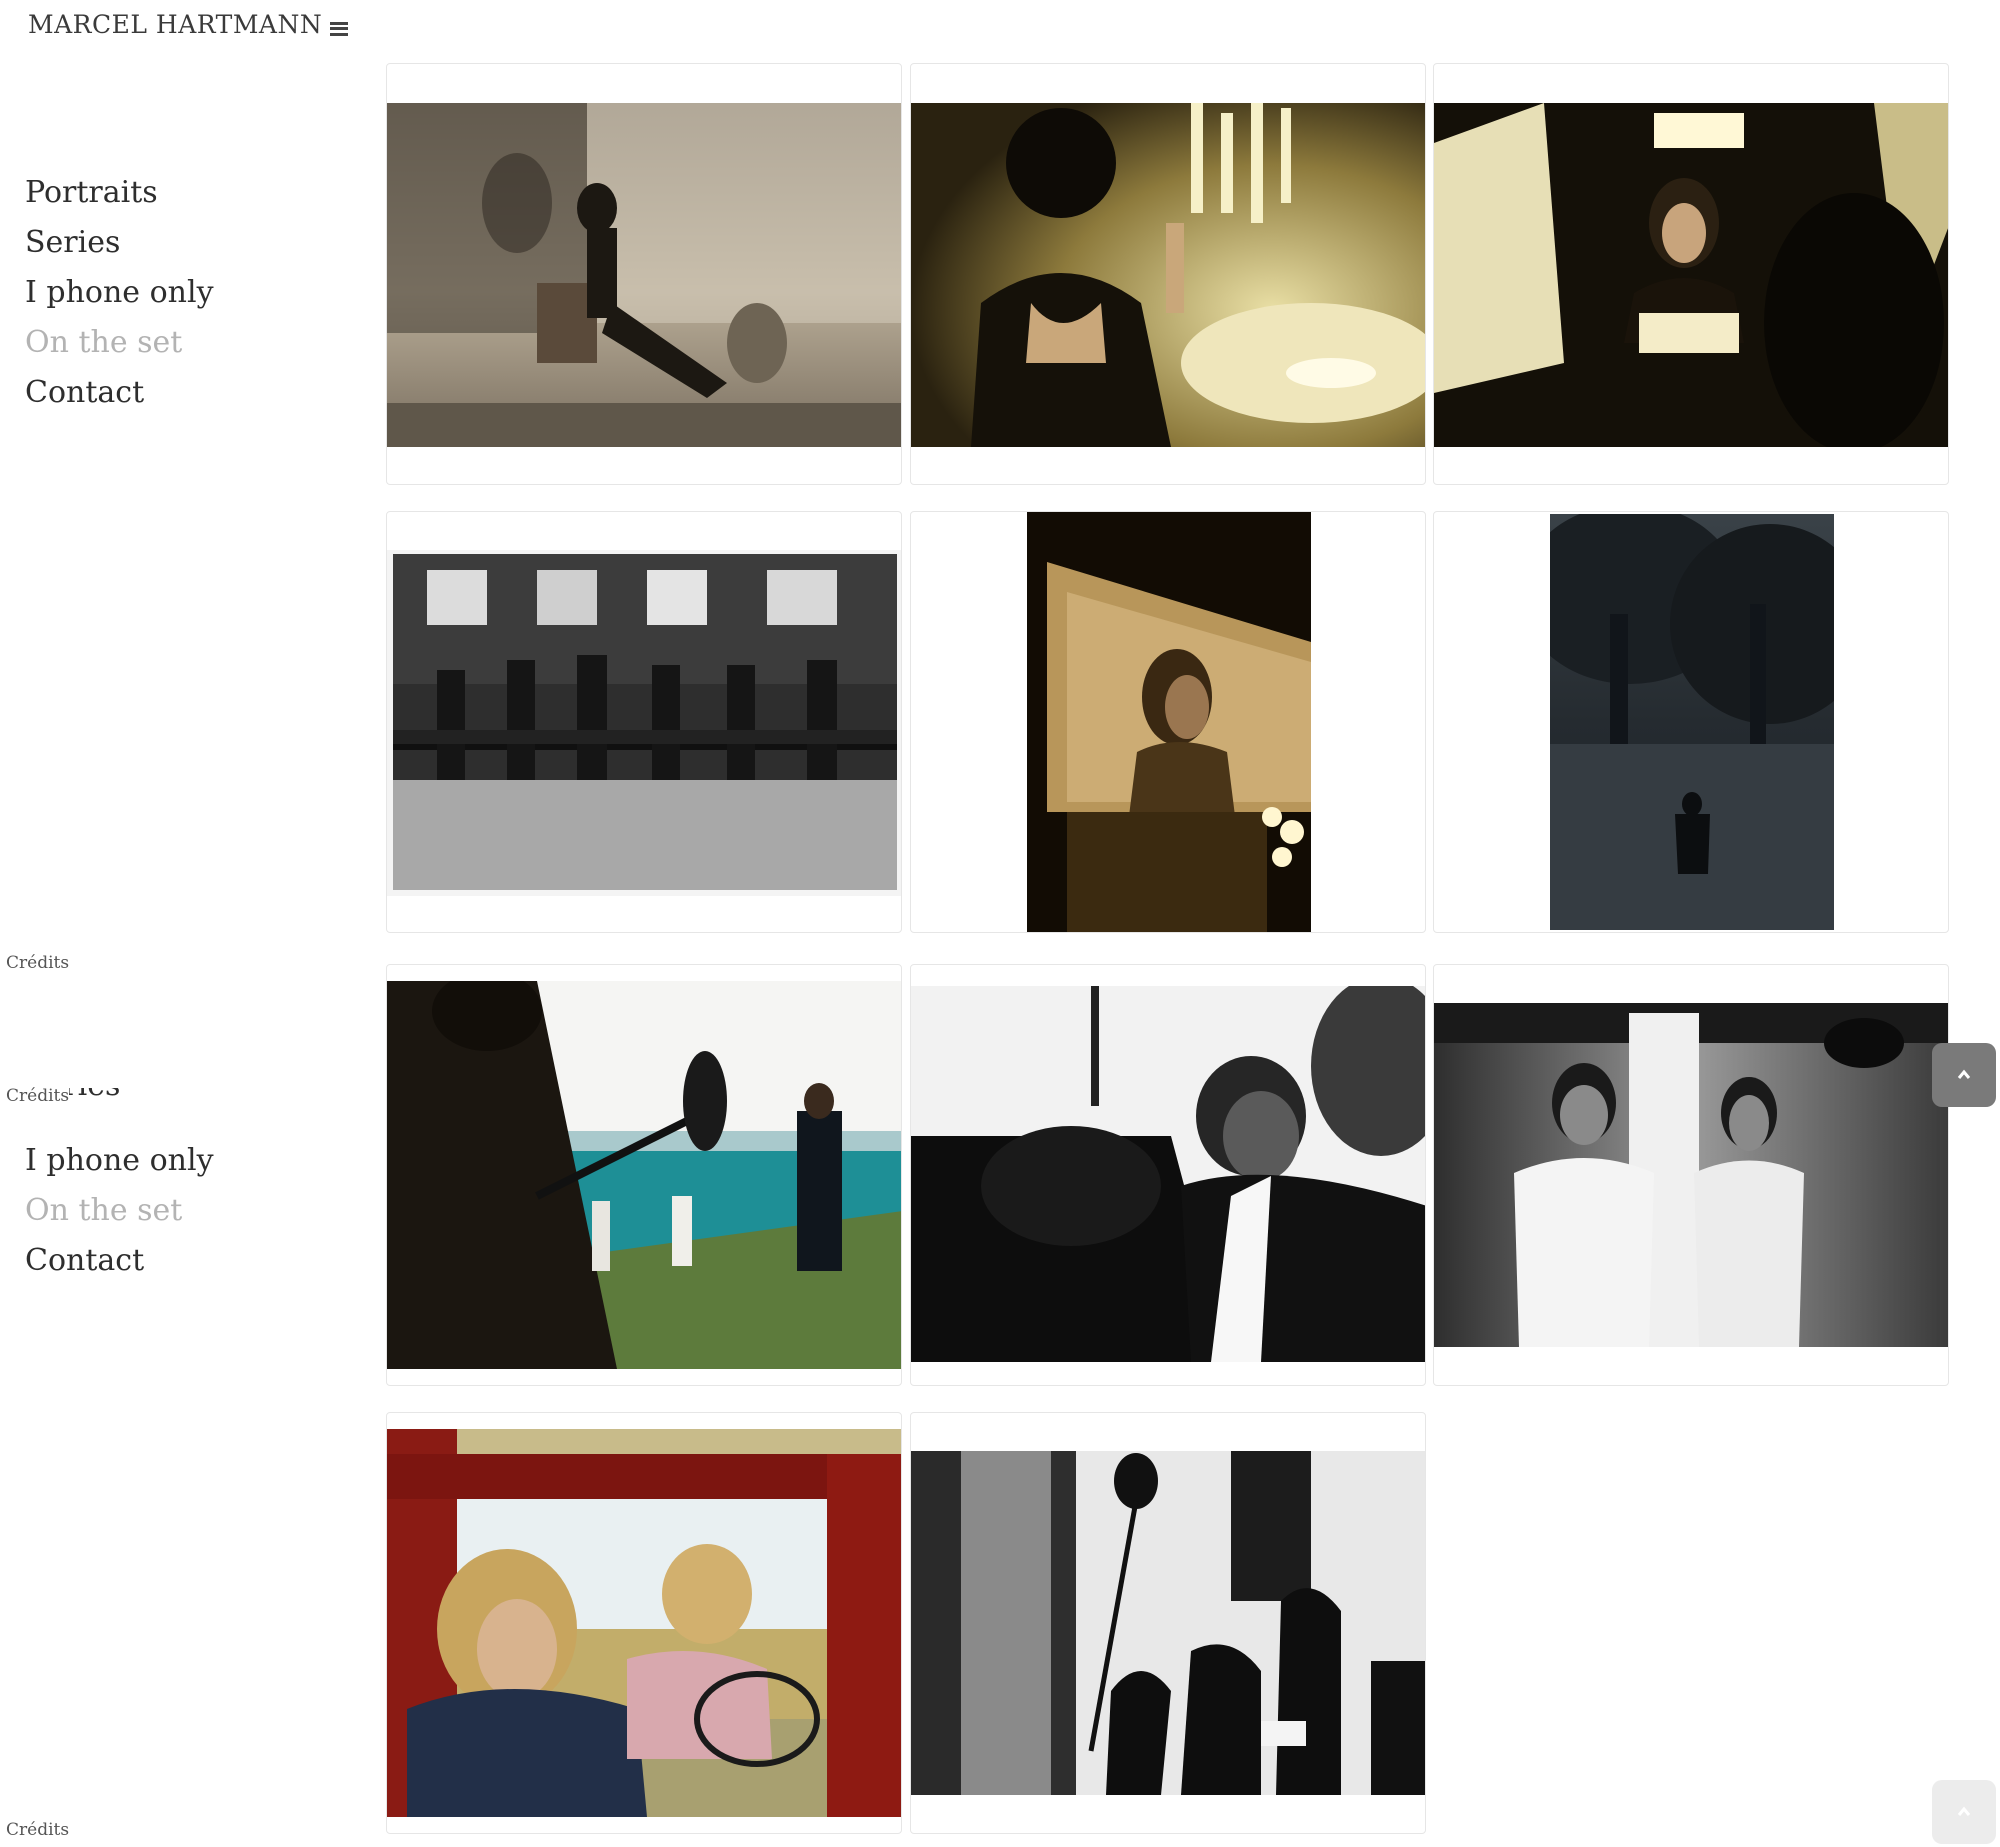 The width and height of the screenshot is (2000, 1847). What do you see at coordinates (119, 1261) in the screenshot?
I see `sticky-nav-item-contact: Contact` at bounding box center [119, 1261].